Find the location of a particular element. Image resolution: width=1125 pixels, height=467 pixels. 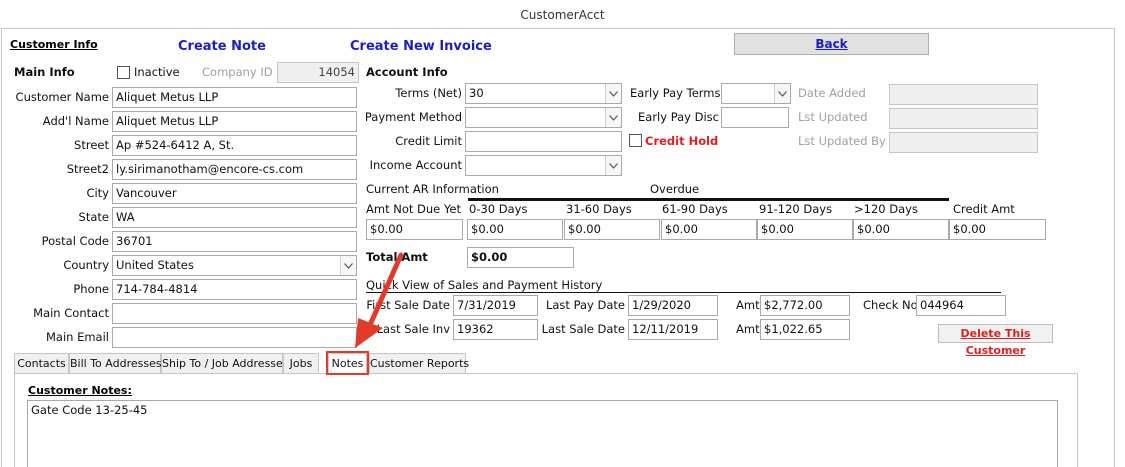

window-title: CustomerAcct is located at coordinates (562, 14).